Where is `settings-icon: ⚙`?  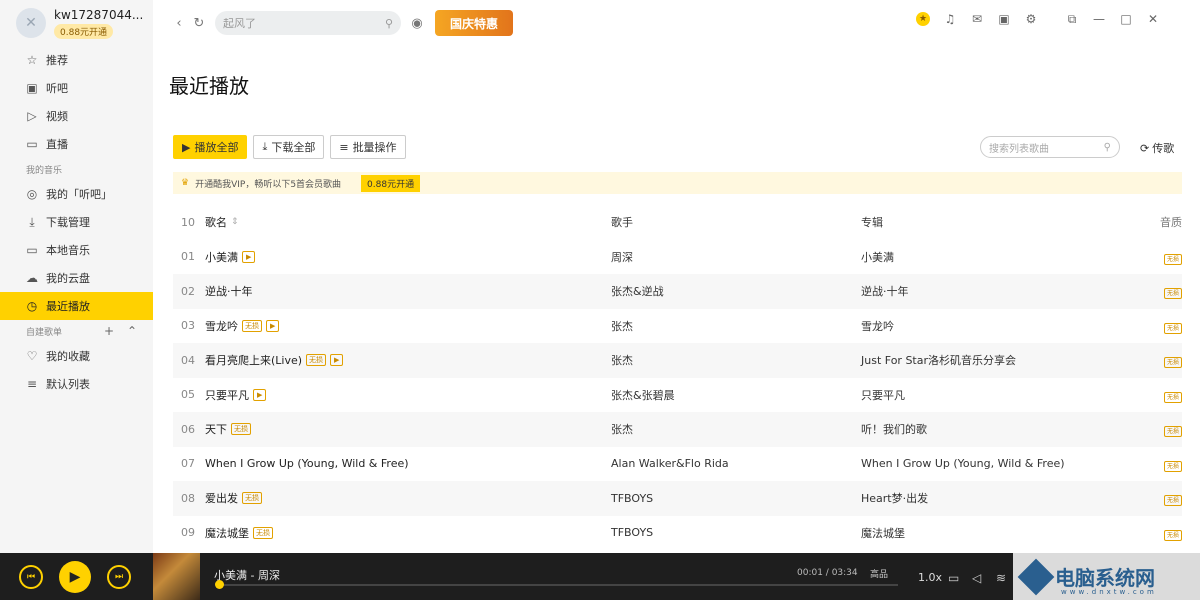
settings-icon: ⚙ is located at coordinates (1031, 19).